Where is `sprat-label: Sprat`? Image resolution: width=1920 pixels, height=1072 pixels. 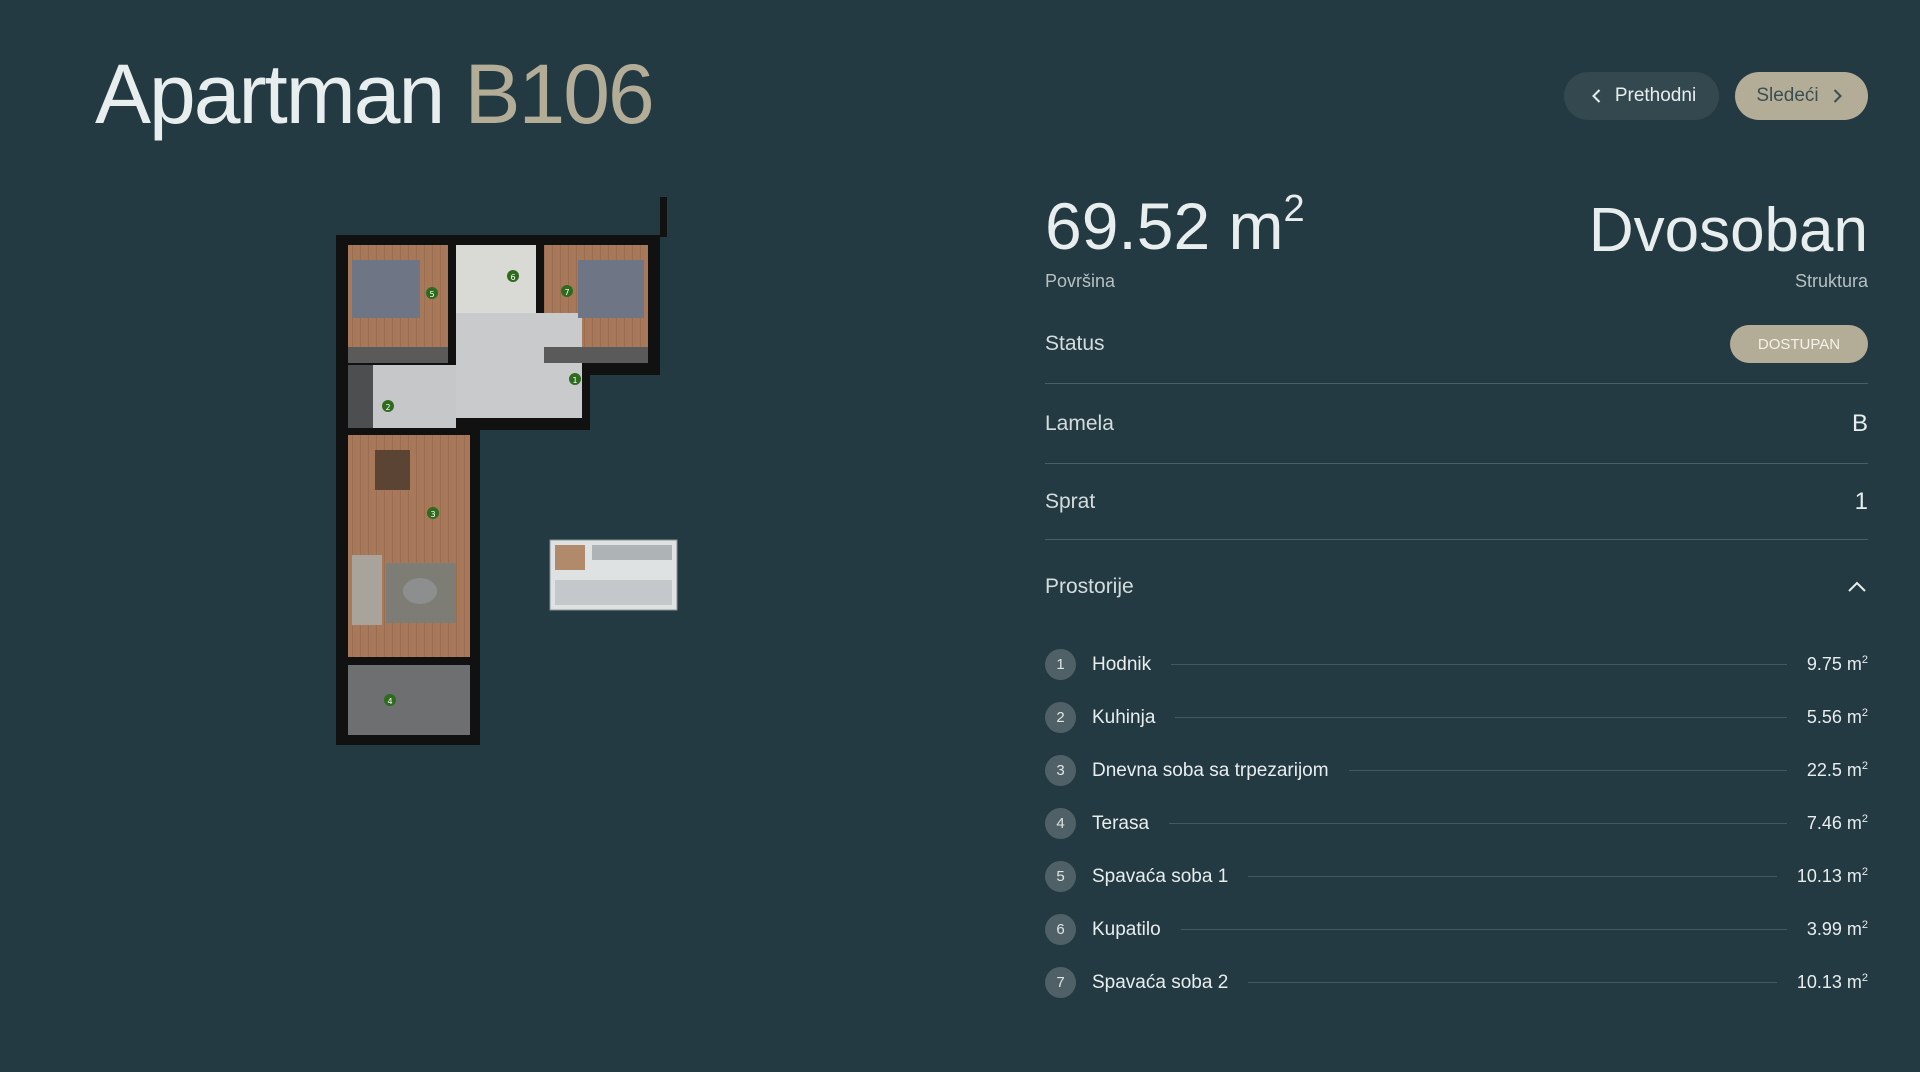
sprat-label: Sprat is located at coordinates (1070, 501).